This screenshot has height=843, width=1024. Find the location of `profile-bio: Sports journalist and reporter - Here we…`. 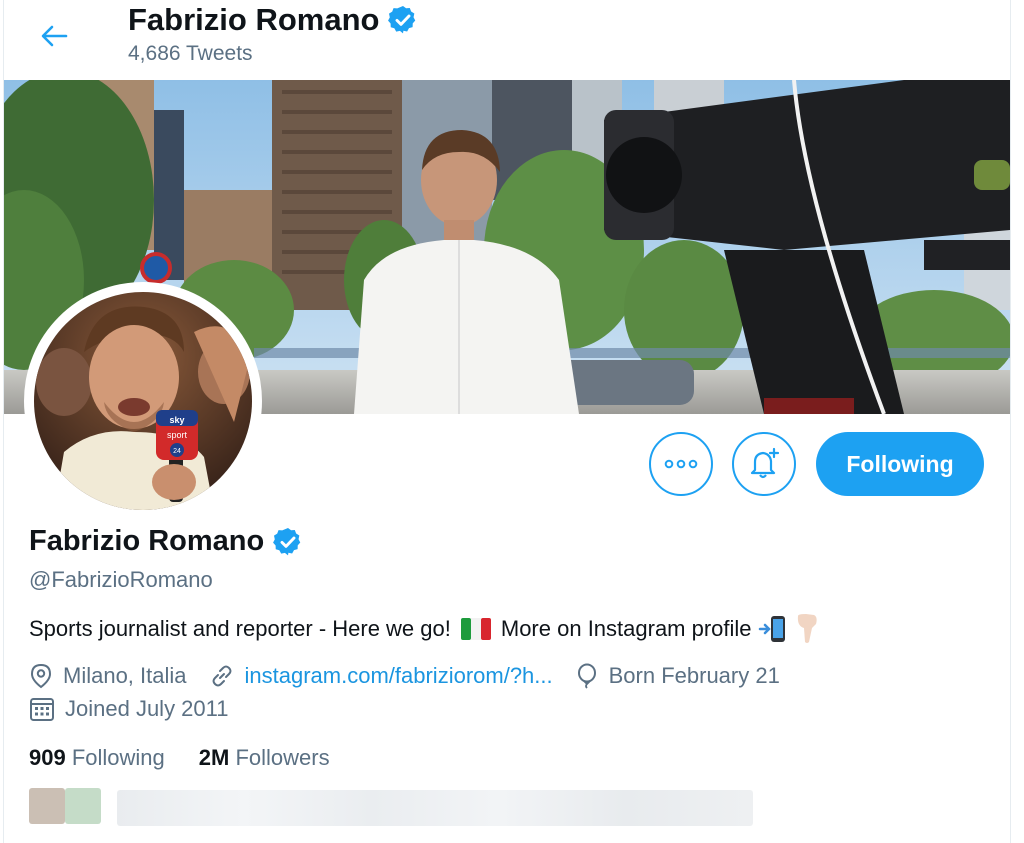

profile-bio: Sports journalist and reporter - Here we… is located at coordinates (424, 629).